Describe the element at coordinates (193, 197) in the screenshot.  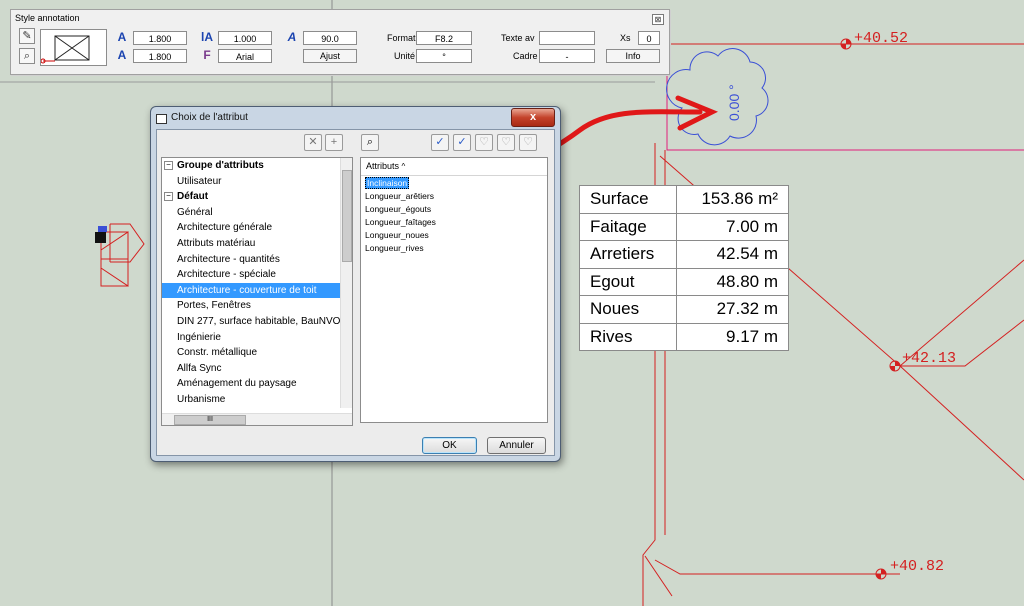
I see `list-item-label: Défaut` at that location.